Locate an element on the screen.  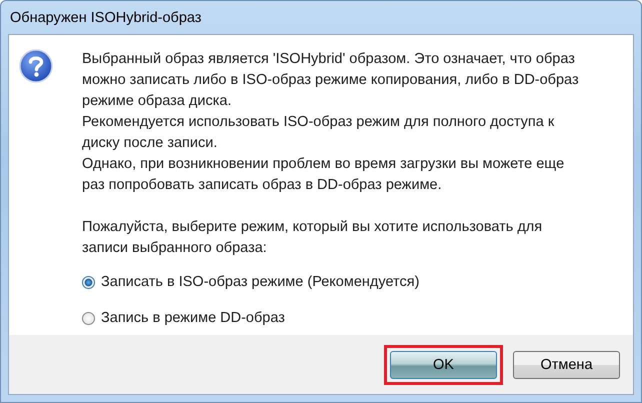
radio-option: Запись в режиме DD-образ is located at coordinates (183, 318).